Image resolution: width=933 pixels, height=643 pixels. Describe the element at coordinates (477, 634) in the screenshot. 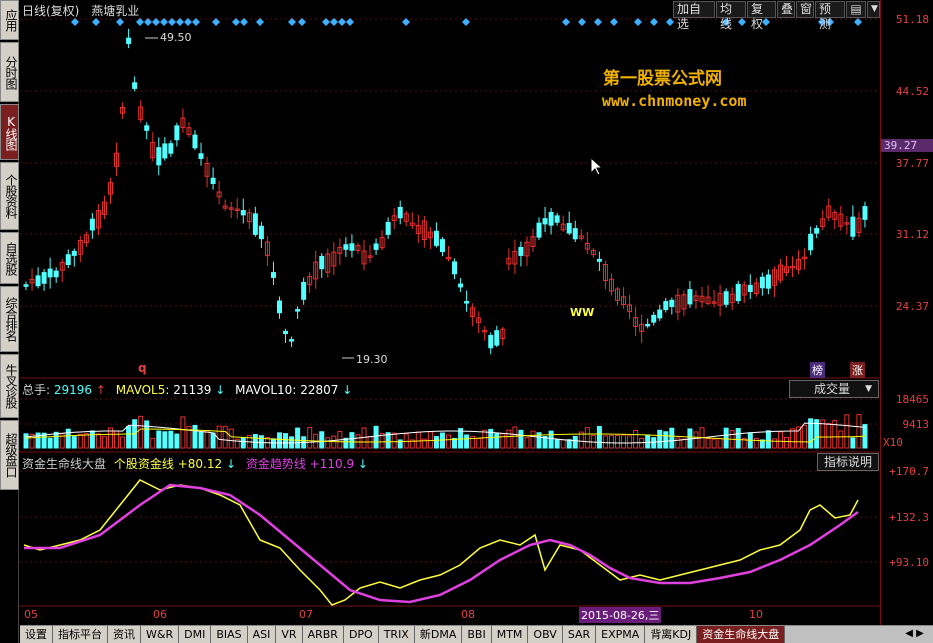

I see `indicator-tab: BBI` at that location.